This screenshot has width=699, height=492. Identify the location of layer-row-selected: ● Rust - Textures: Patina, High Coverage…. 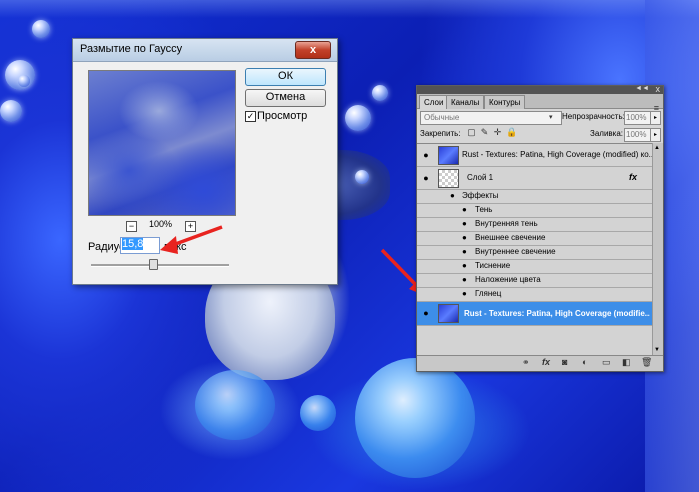
(535, 314).